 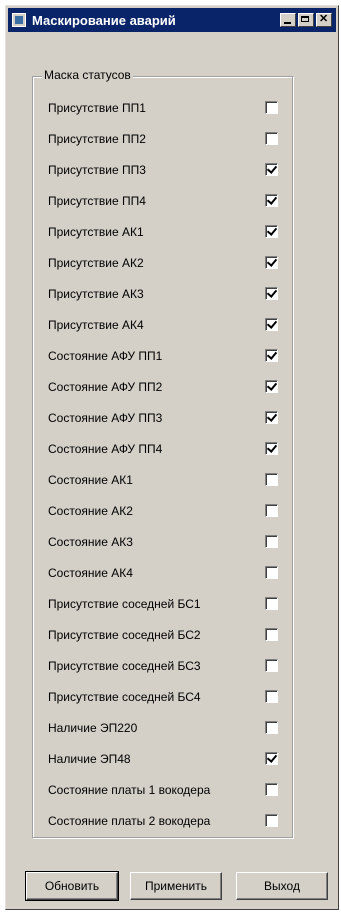 I want to click on status-row-label: Состояние платы 2 вокодера, so click(x=129, y=820).